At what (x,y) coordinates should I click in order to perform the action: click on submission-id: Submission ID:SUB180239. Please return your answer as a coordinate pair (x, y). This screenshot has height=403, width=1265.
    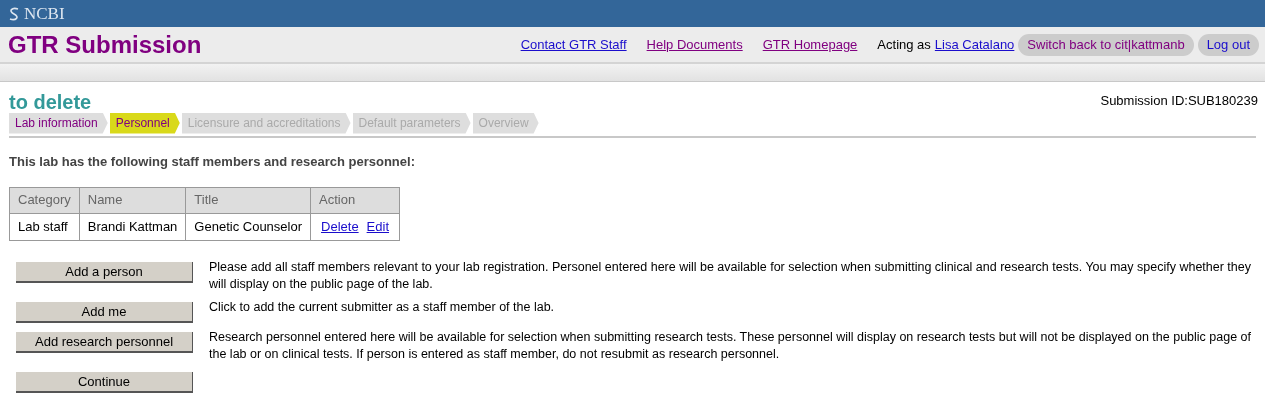
    Looking at the image, I should click on (1179, 101).